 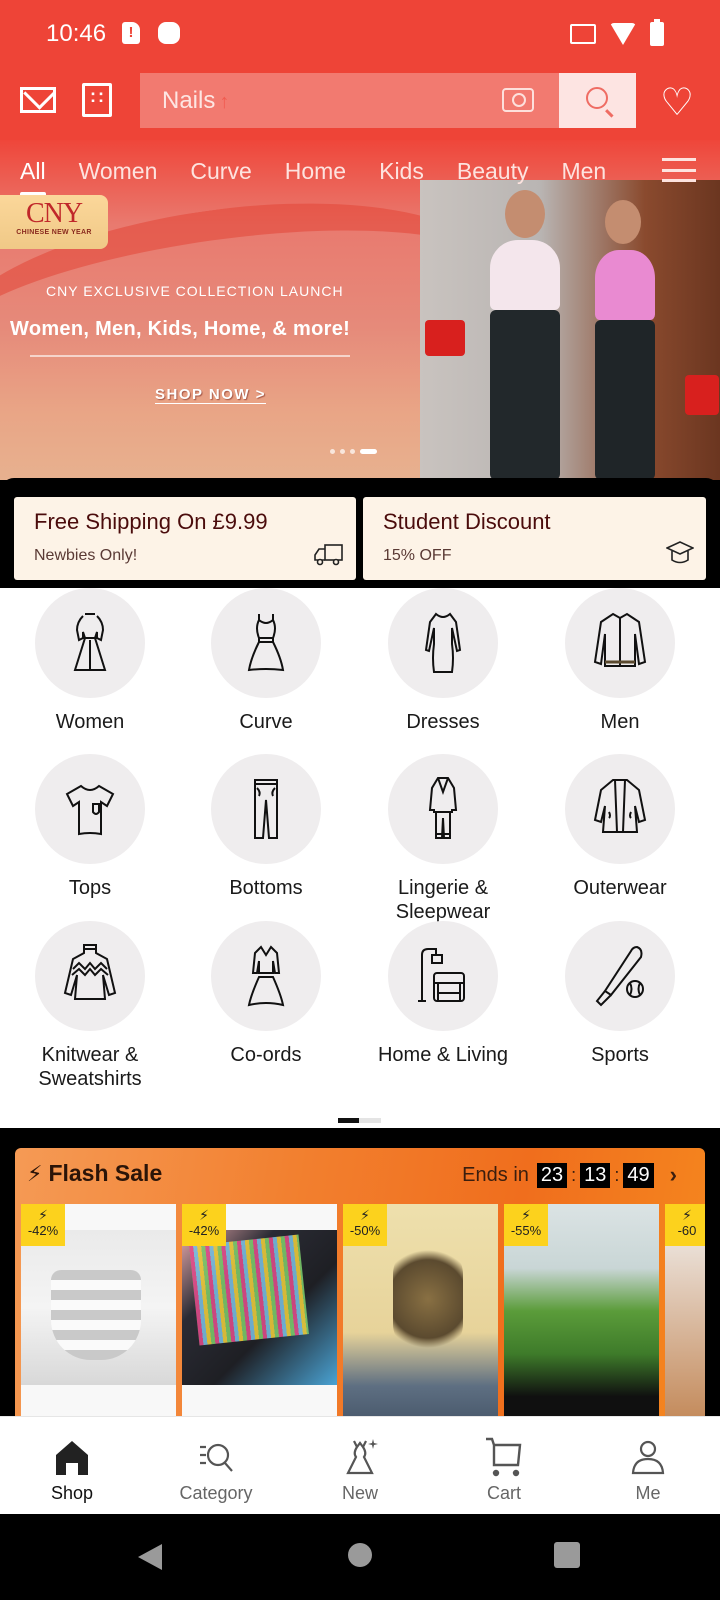 I want to click on nav-shop: Shop, so click(x=72, y=1465).